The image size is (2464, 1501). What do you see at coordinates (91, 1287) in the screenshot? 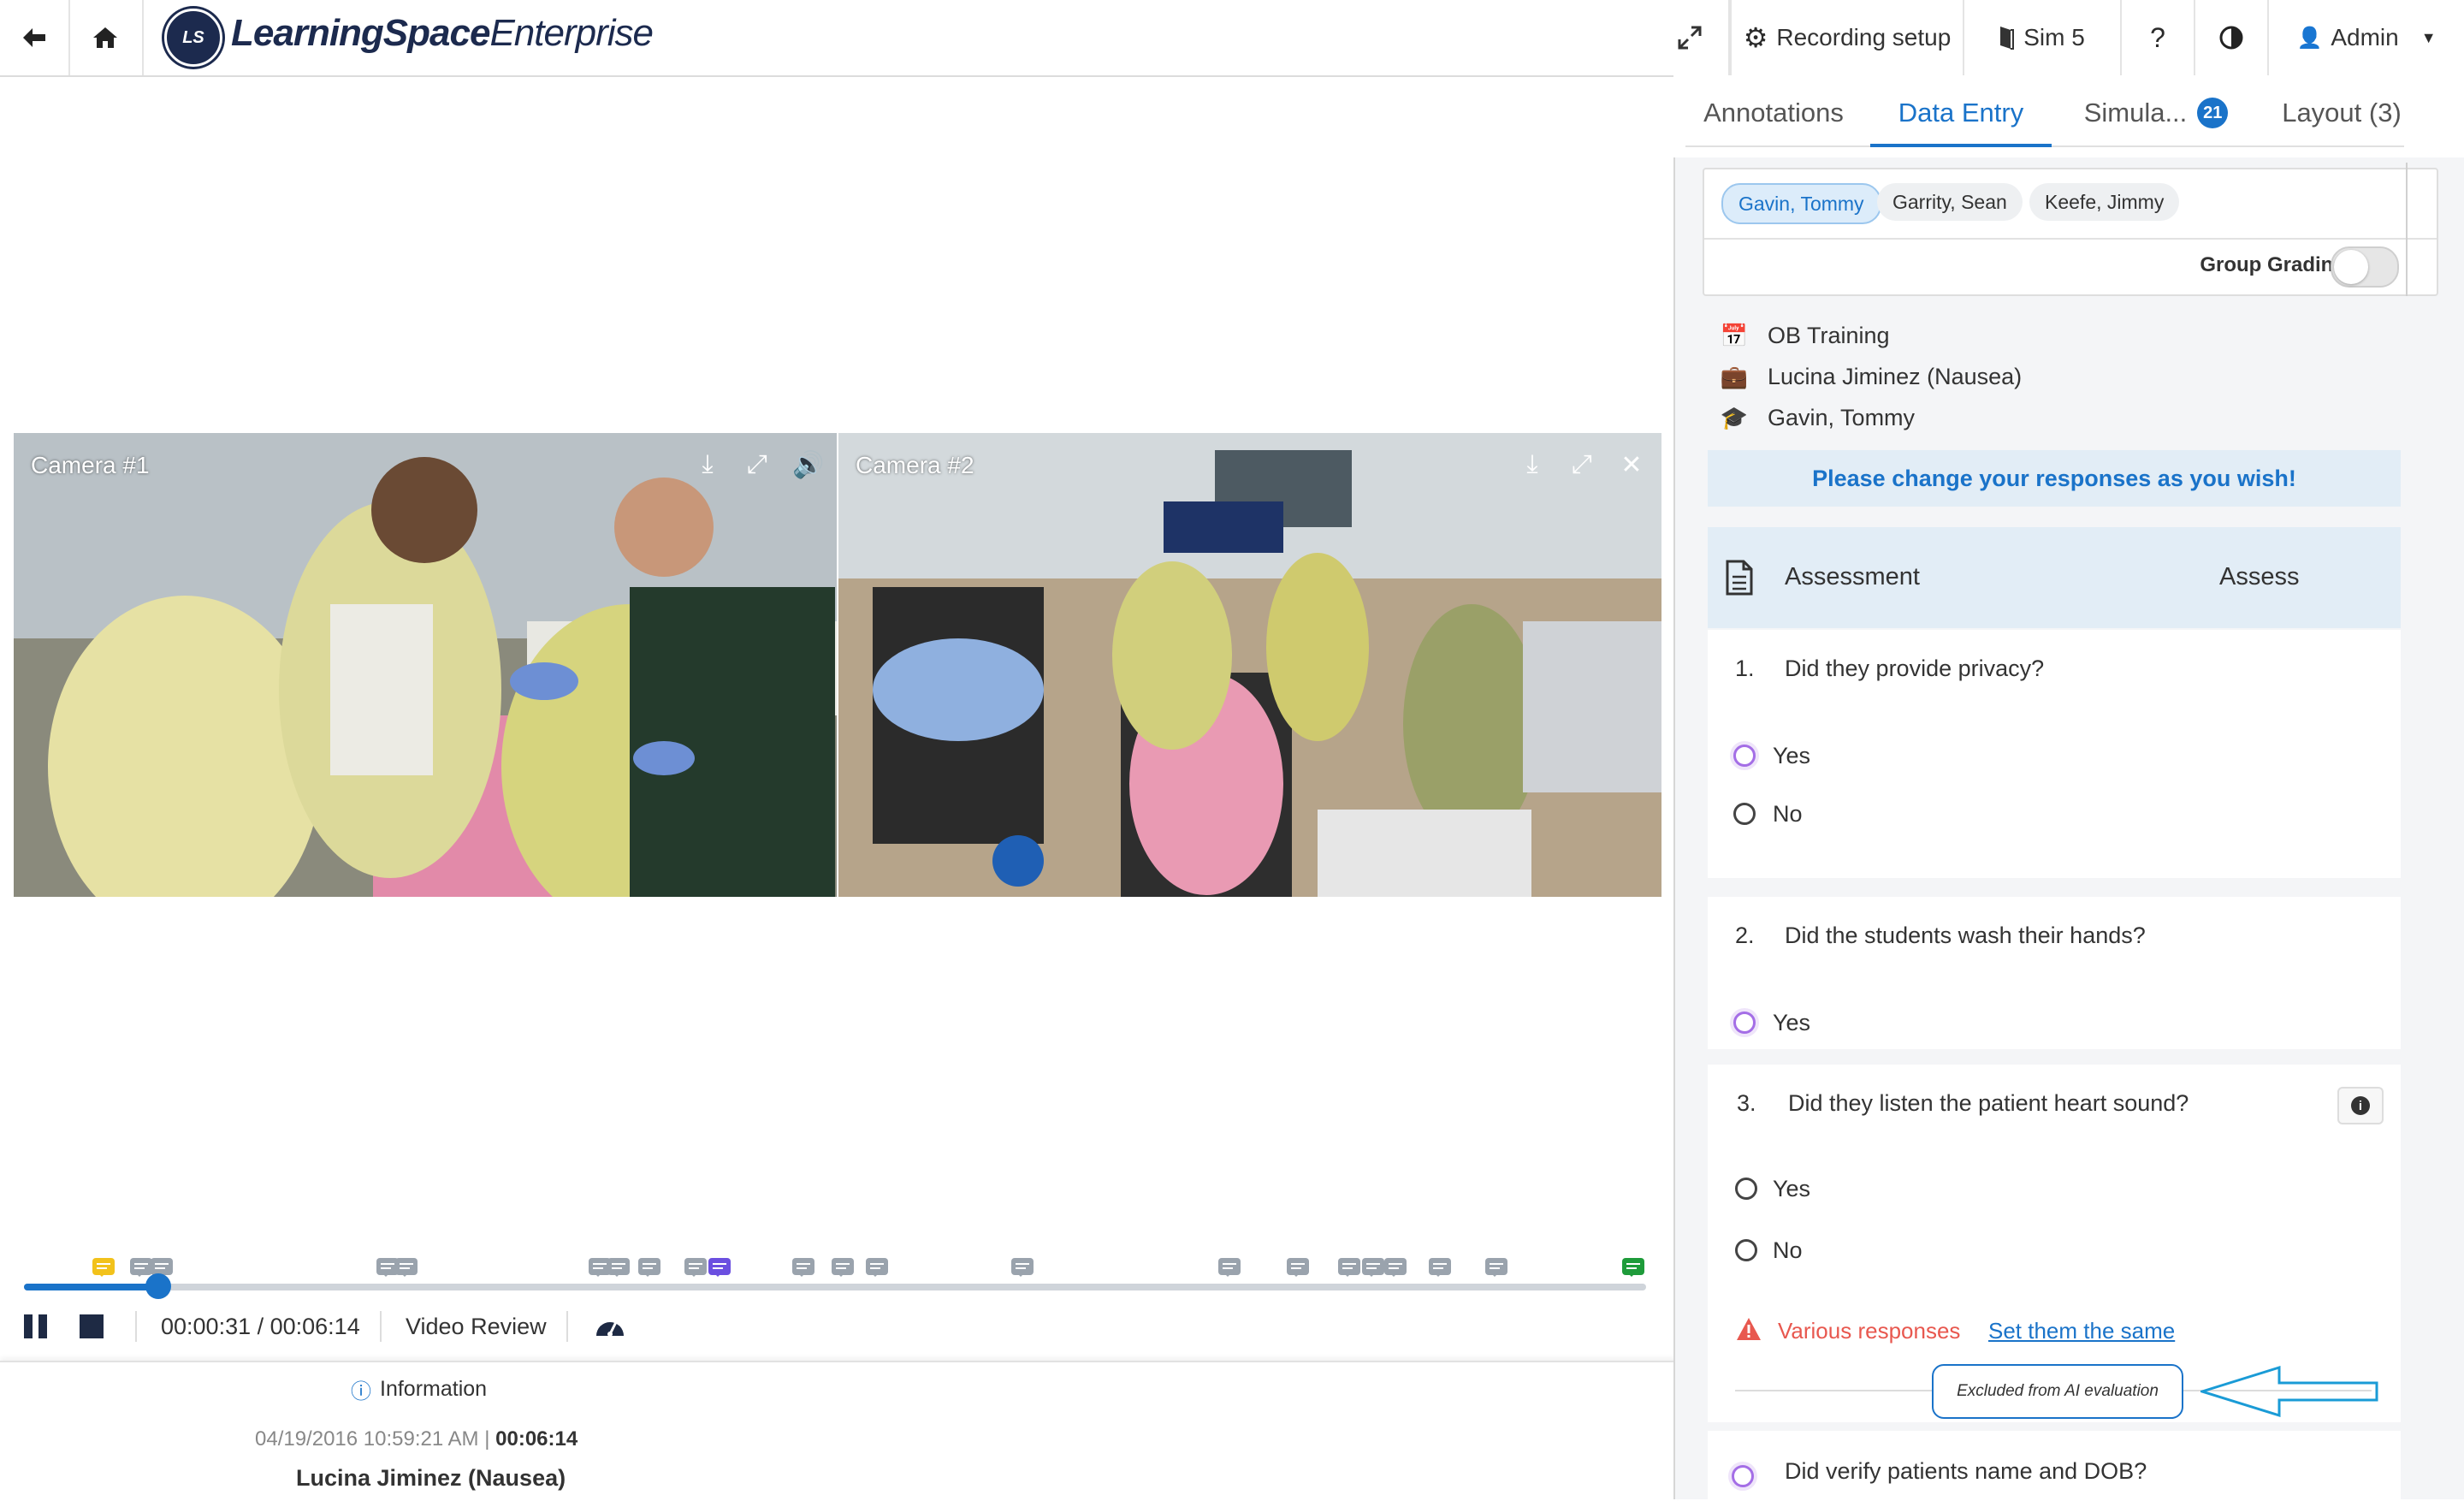
I see `timeline-progress` at bounding box center [91, 1287].